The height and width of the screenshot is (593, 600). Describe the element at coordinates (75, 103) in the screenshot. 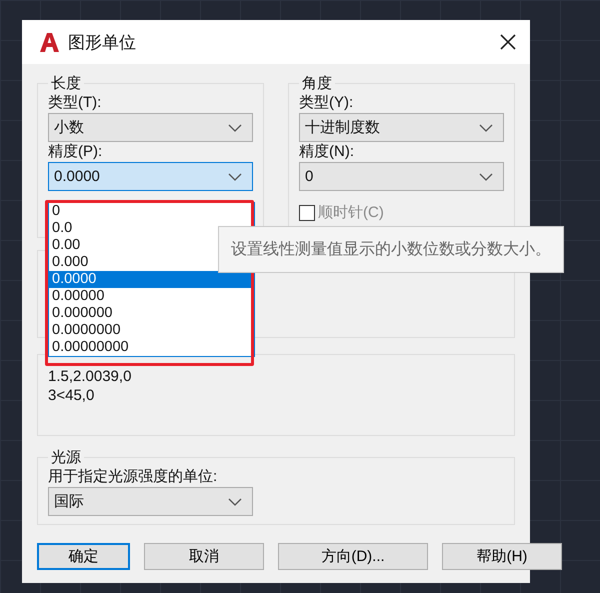

I see `field-label: 类型(T):` at that location.